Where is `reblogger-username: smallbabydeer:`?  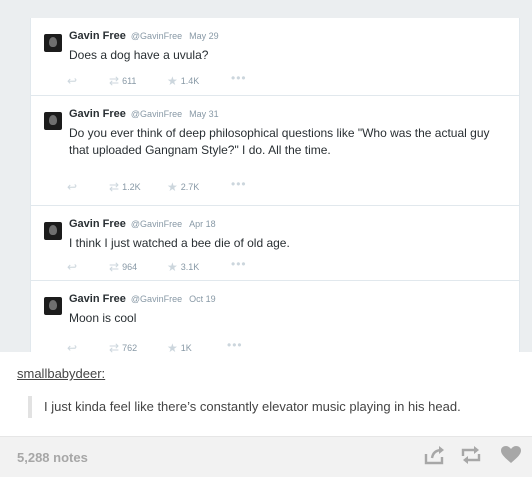 reblogger-username: smallbabydeer: is located at coordinates (61, 373).